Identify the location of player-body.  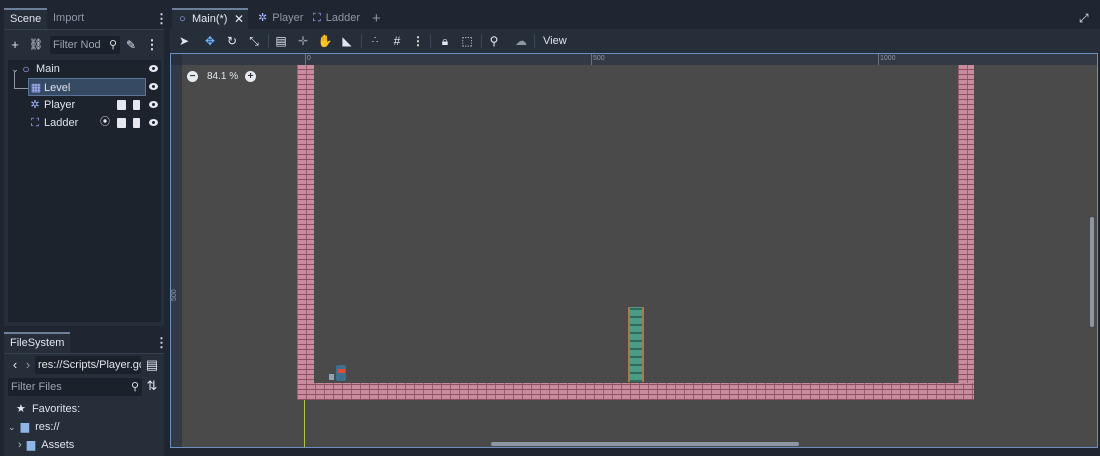
(341, 373).